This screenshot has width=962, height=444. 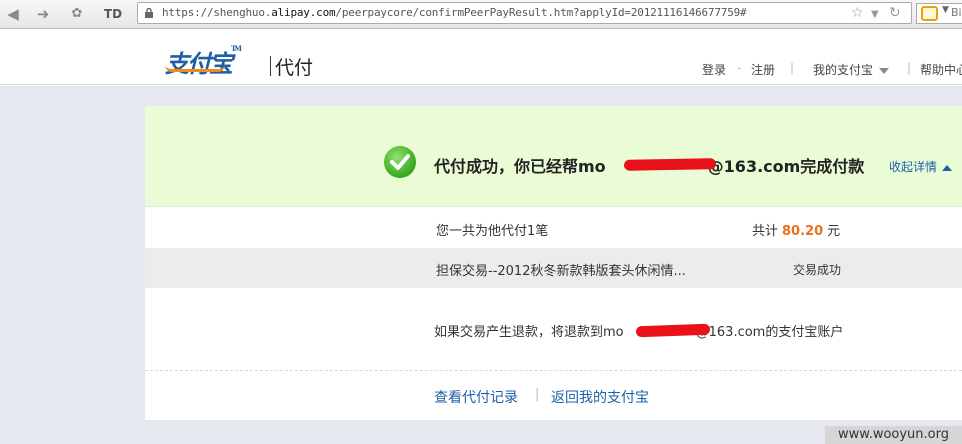 What do you see at coordinates (895, 13) in the screenshot?
I see `reload-icon: ↻` at bounding box center [895, 13].